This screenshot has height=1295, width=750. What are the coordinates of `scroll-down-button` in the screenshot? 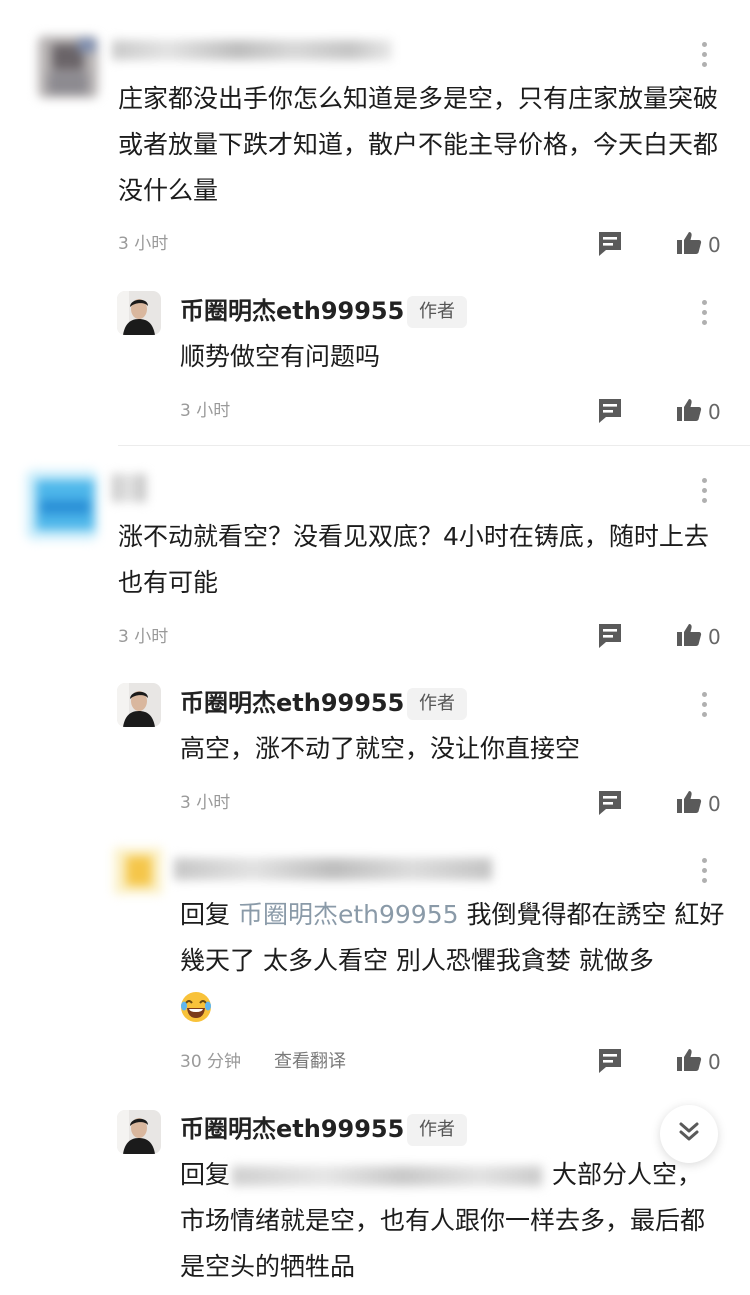 It's located at (689, 1134).